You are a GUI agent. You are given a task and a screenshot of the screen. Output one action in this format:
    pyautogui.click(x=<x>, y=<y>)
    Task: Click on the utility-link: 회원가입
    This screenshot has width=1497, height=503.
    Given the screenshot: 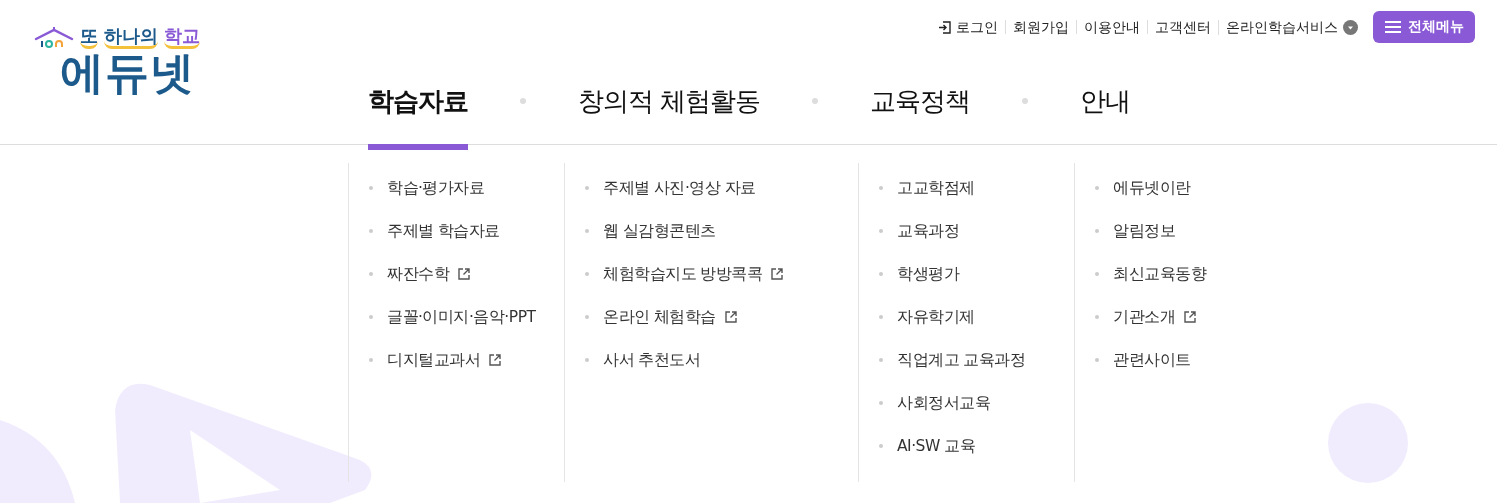 What is the action you would take?
    pyautogui.click(x=1040, y=27)
    